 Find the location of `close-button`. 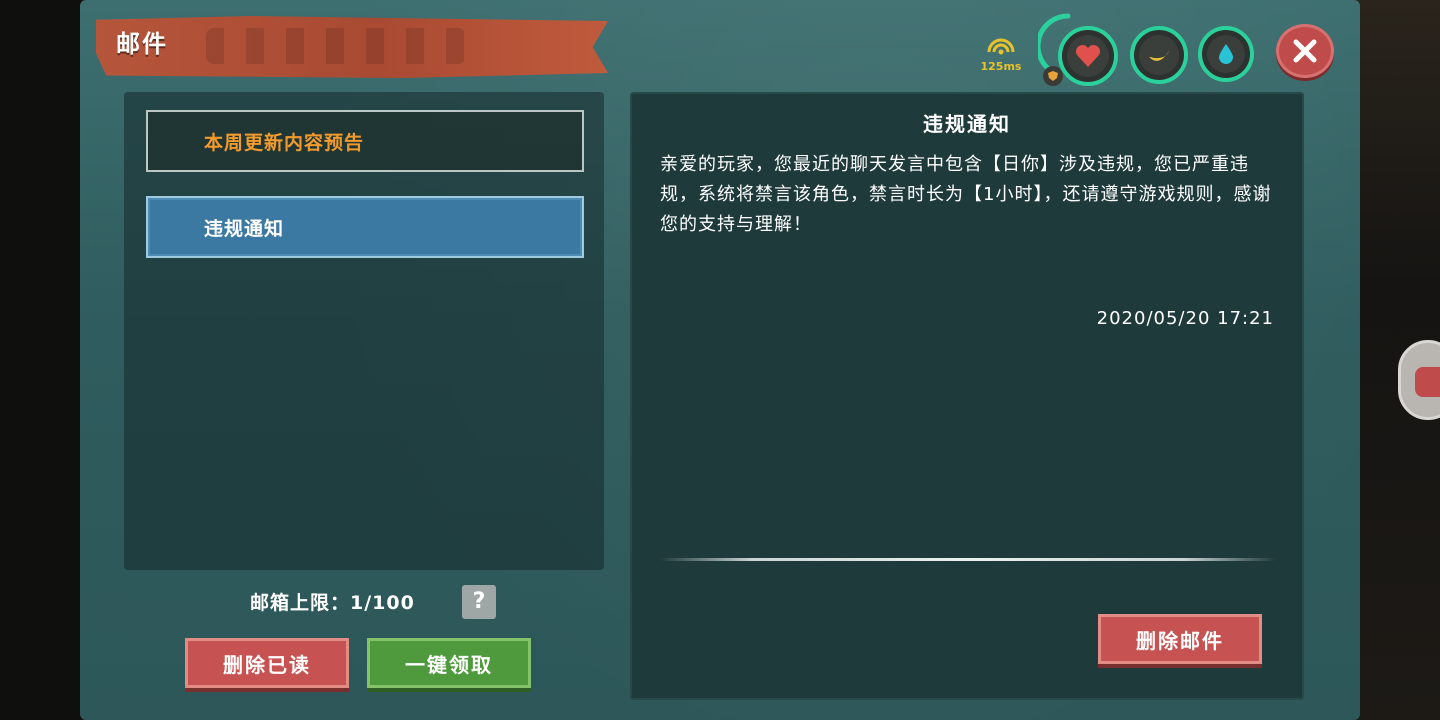

close-button is located at coordinates (1305, 51).